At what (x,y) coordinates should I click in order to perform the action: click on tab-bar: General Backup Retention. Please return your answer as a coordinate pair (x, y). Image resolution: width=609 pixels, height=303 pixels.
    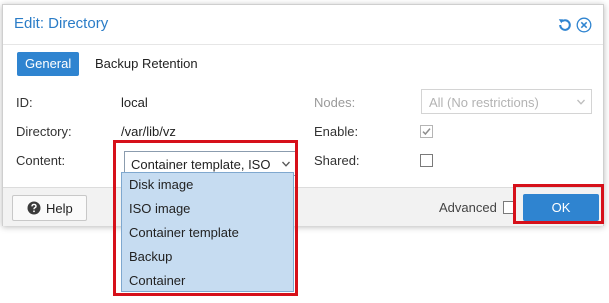
    Looking at the image, I should click on (303, 64).